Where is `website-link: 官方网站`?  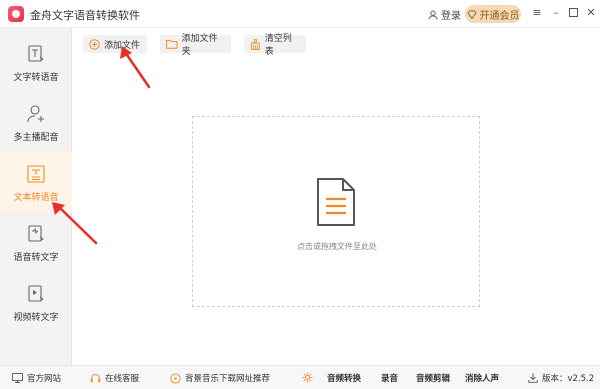 website-link: 官方网站 is located at coordinates (36, 378).